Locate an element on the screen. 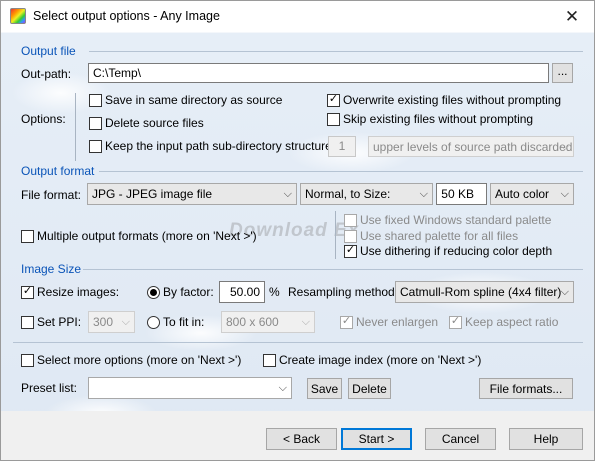  fixed-palette-label: Use fixed Windows standard palette is located at coordinates (456, 220).